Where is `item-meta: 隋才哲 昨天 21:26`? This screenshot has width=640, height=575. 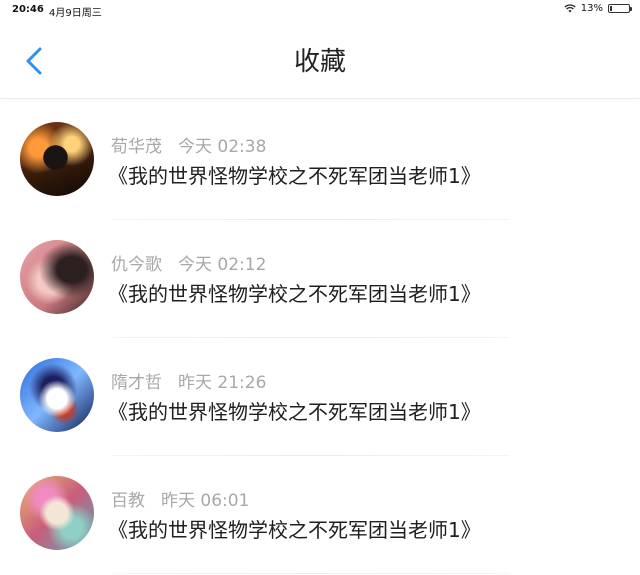 item-meta: 隋才哲 昨天 21:26 is located at coordinates (188, 380).